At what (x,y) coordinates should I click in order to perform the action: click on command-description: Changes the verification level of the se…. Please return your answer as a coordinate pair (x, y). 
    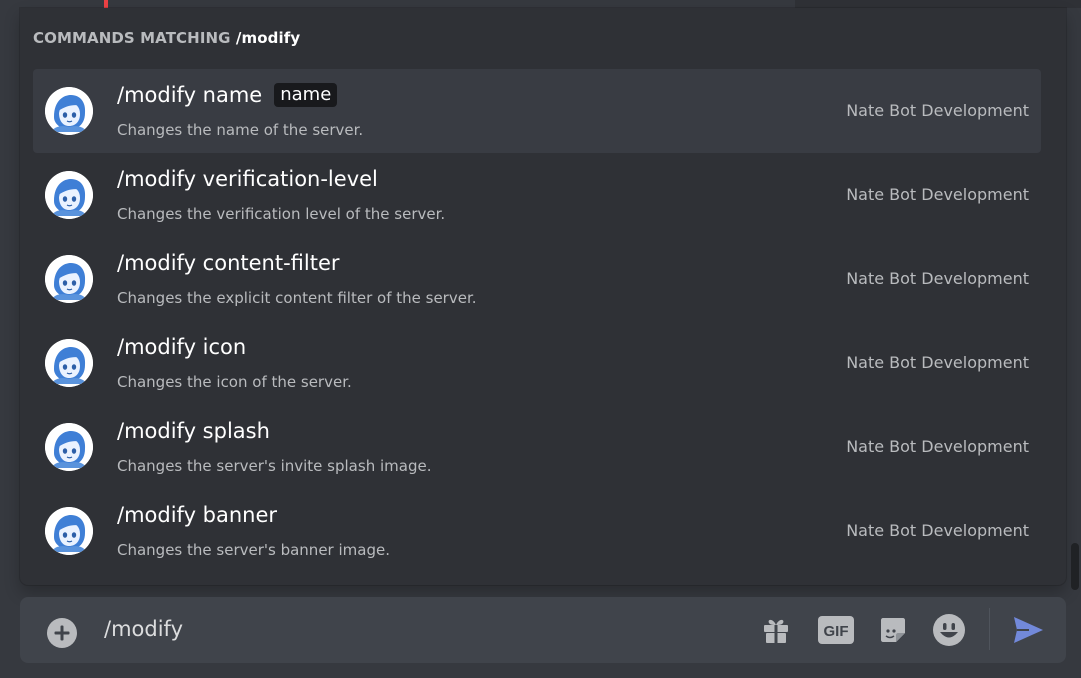
    Looking at the image, I should click on (281, 214).